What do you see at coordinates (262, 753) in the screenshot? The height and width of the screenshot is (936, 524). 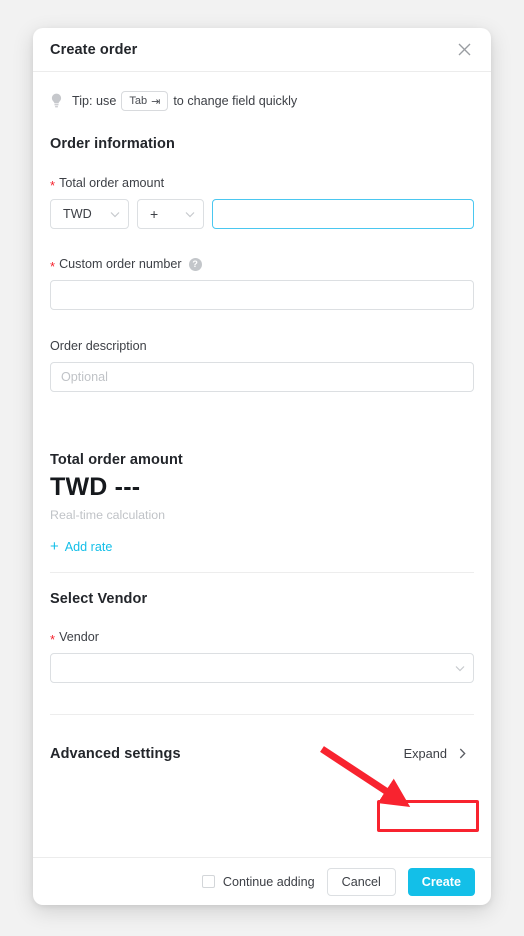 I see `advanced-settings-row: Advanced settings Expand` at bounding box center [262, 753].